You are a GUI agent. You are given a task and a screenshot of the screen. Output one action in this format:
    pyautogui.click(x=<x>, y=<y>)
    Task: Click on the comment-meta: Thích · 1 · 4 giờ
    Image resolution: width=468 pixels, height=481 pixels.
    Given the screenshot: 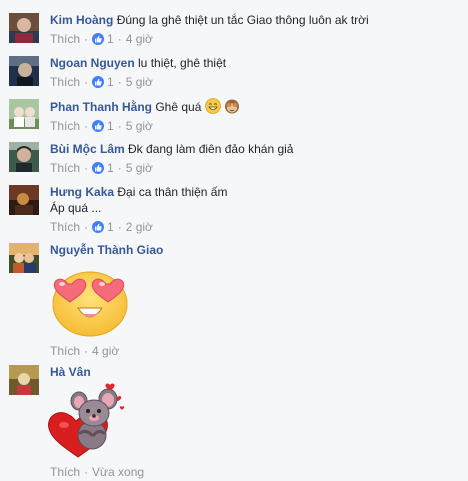 What is the action you would take?
    pyautogui.click(x=101, y=39)
    